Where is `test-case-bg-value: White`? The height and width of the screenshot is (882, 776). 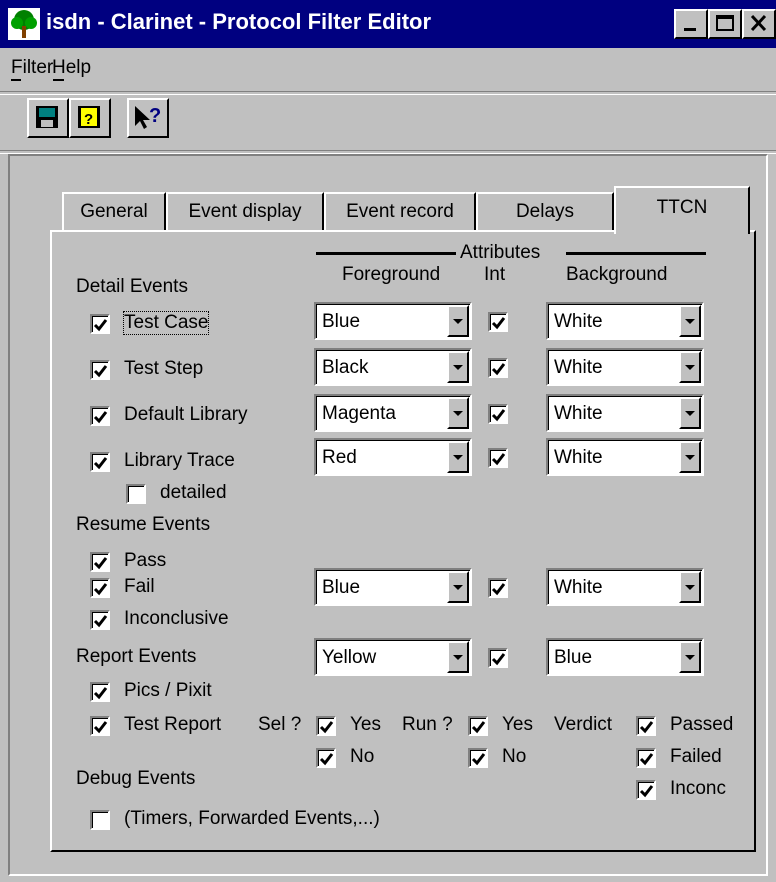 test-case-bg-value: White is located at coordinates (578, 321).